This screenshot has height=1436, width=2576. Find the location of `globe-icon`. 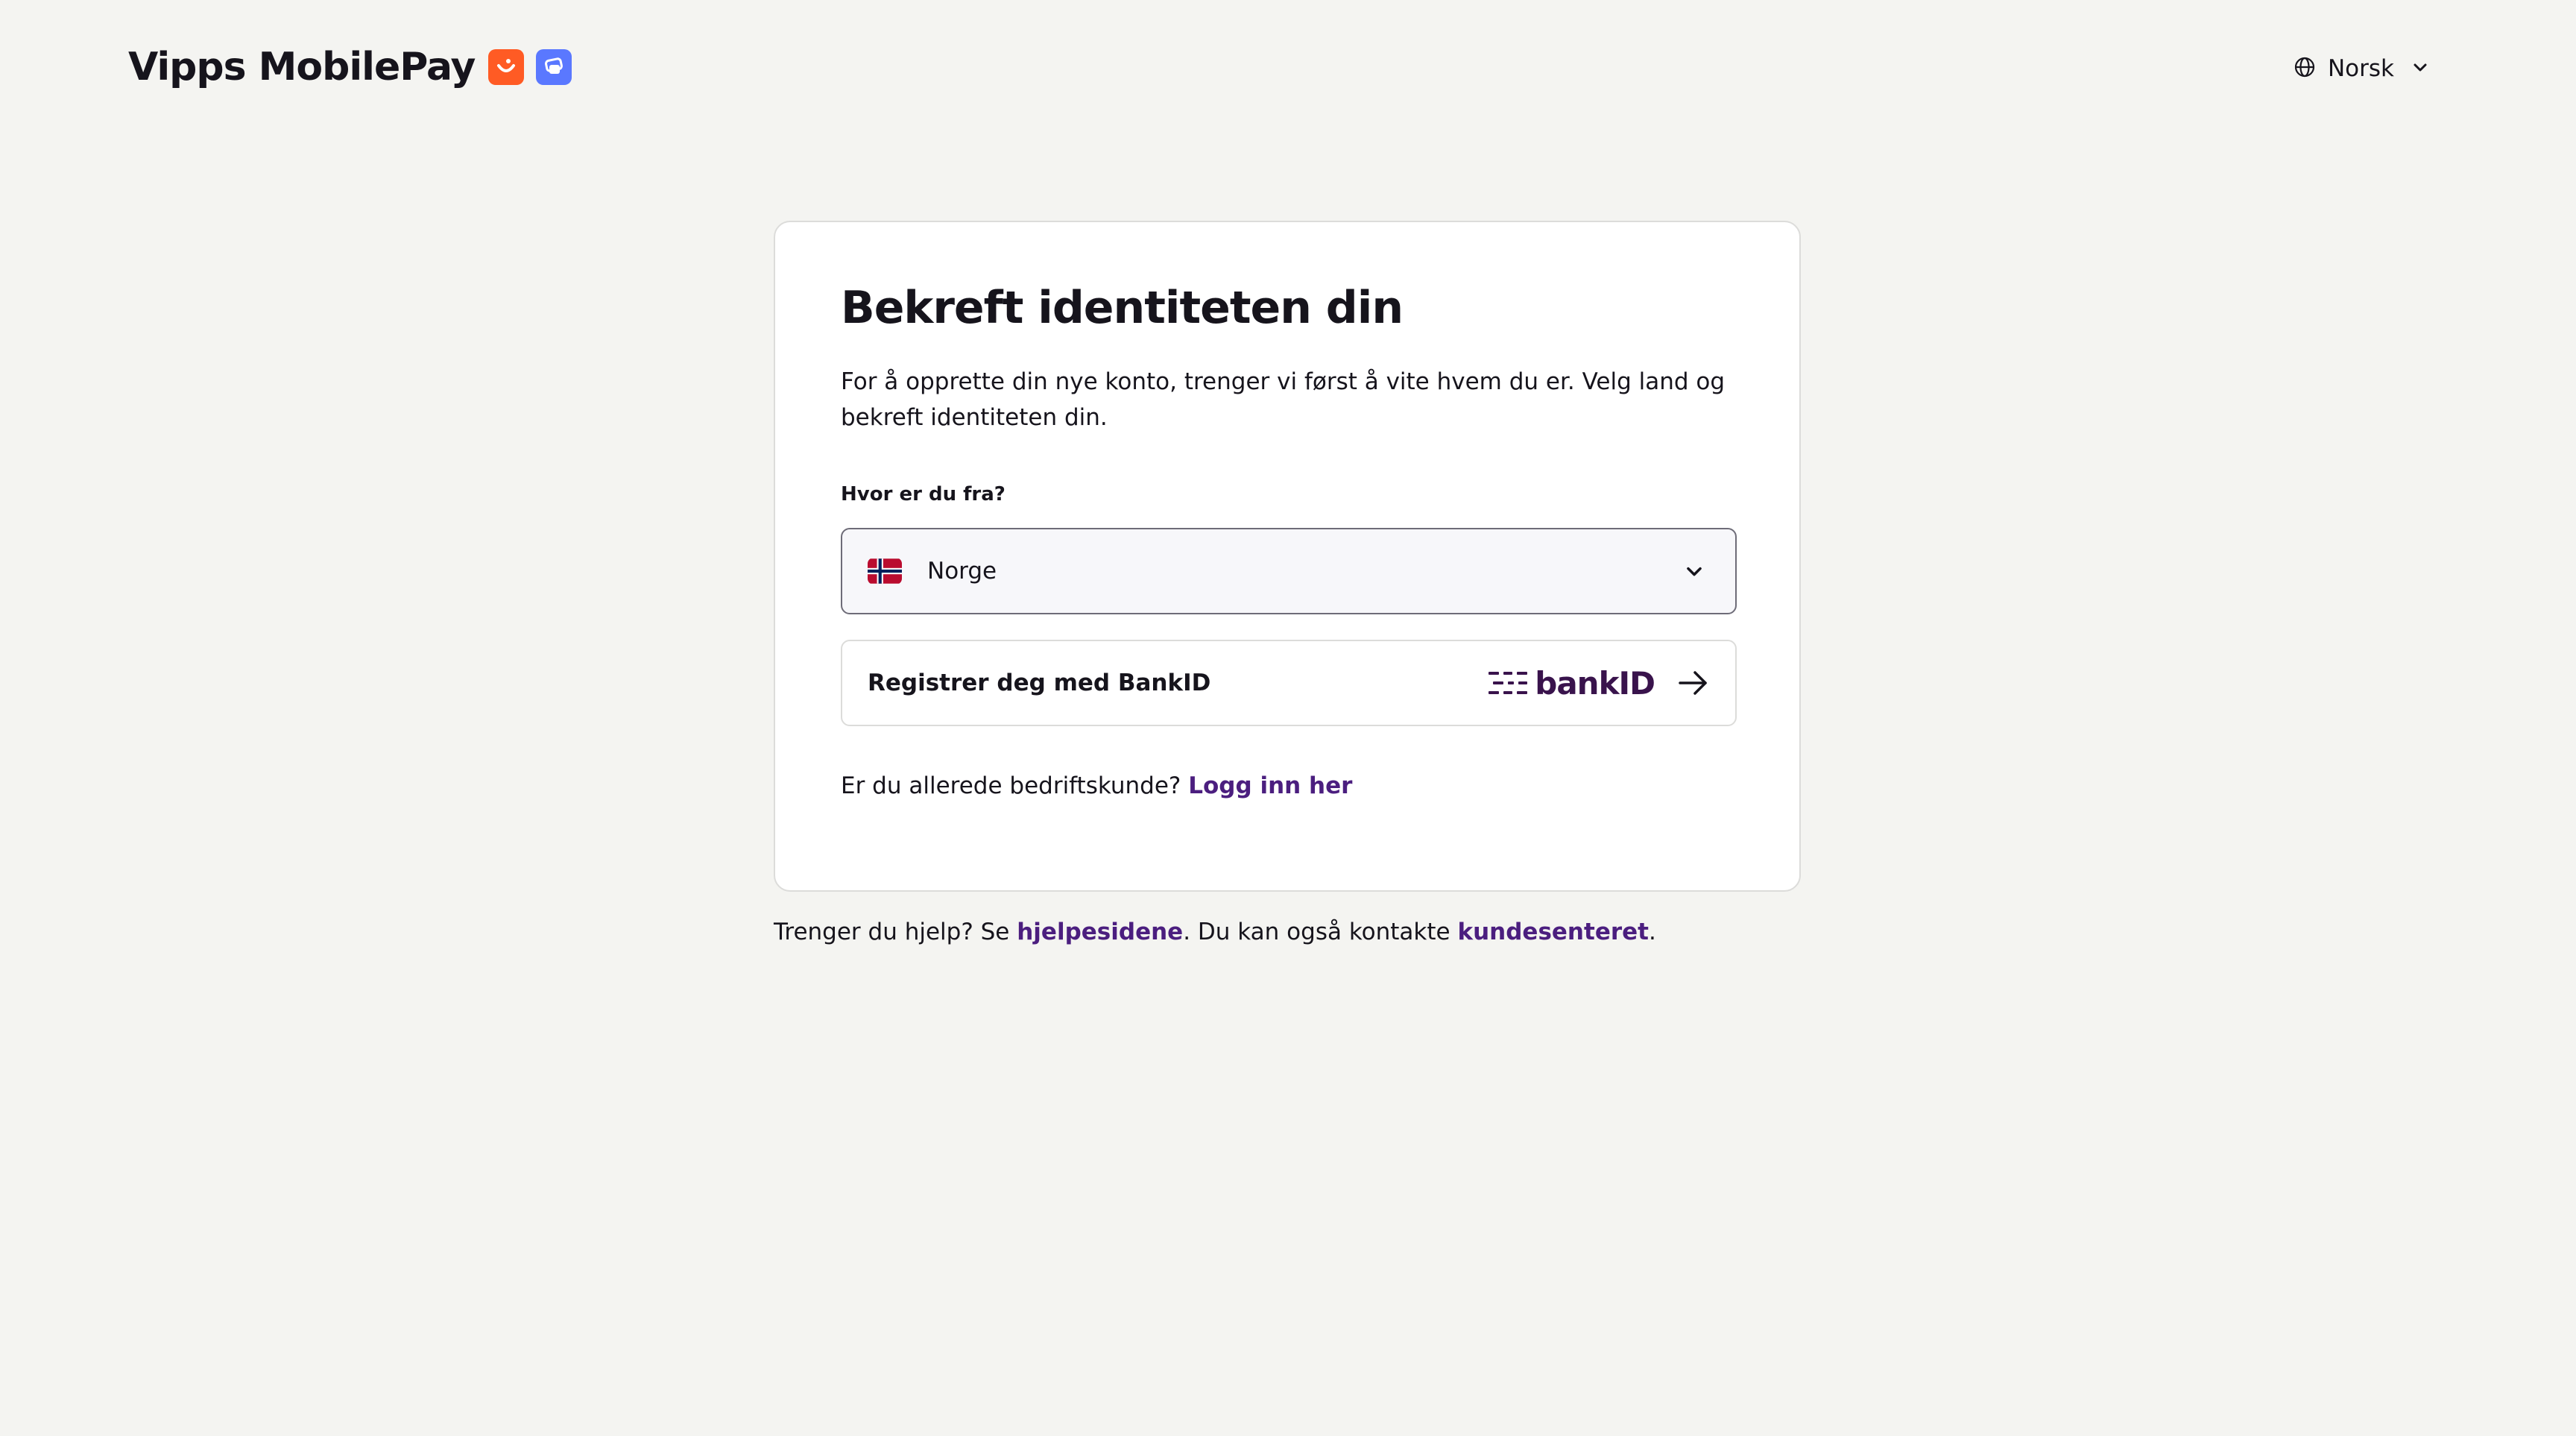

globe-icon is located at coordinates (2305, 68).